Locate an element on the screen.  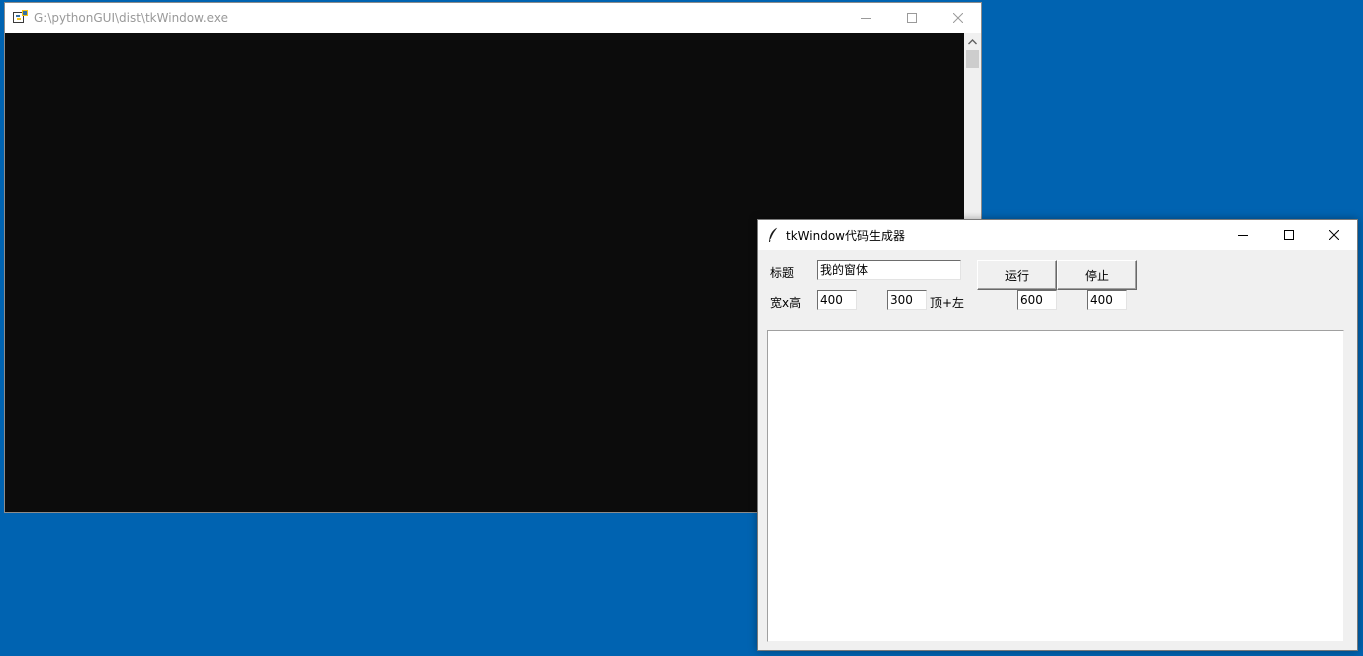
stop-button: 停止 is located at coordinates (1097, 275).